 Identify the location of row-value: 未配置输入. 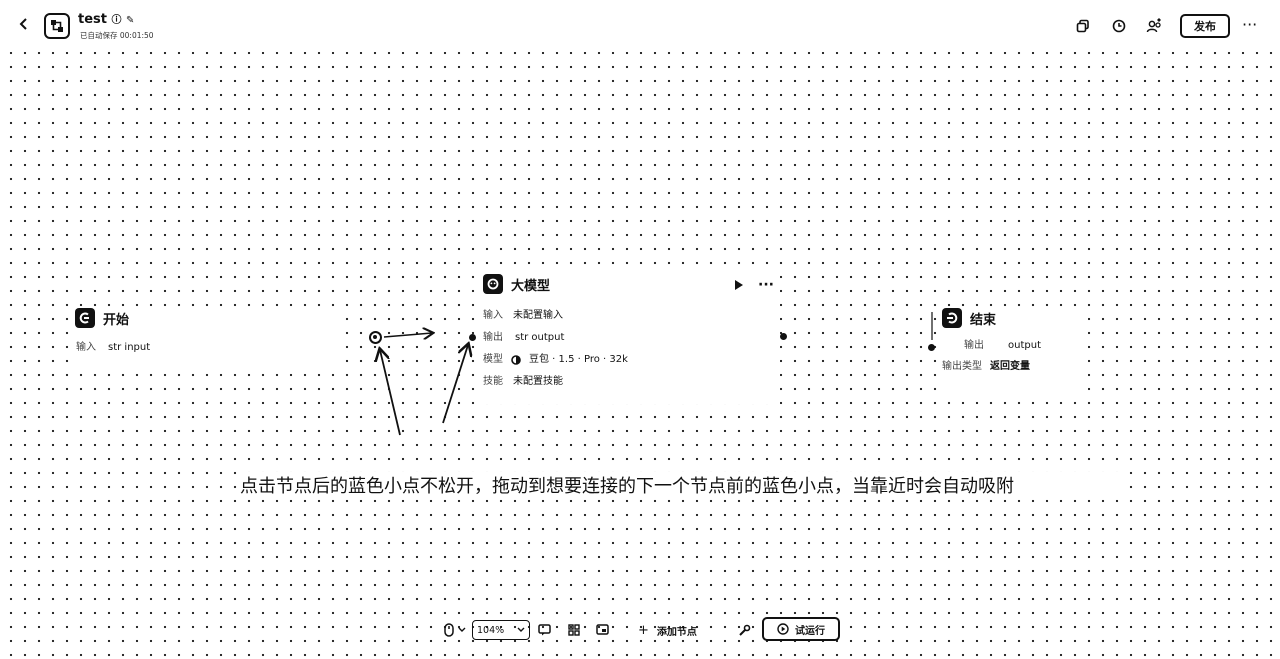
(538, 315).